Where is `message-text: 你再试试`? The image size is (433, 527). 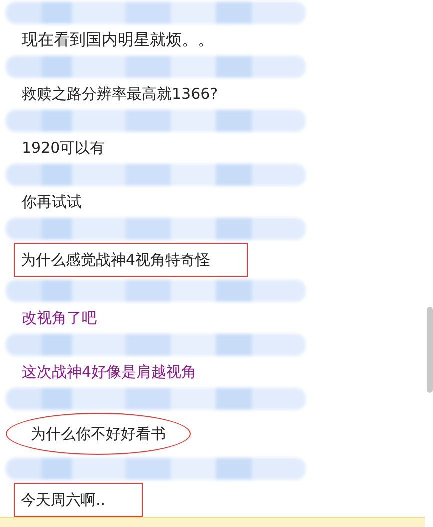 message-text: 你再试试 is located at coordinates (52, 202).